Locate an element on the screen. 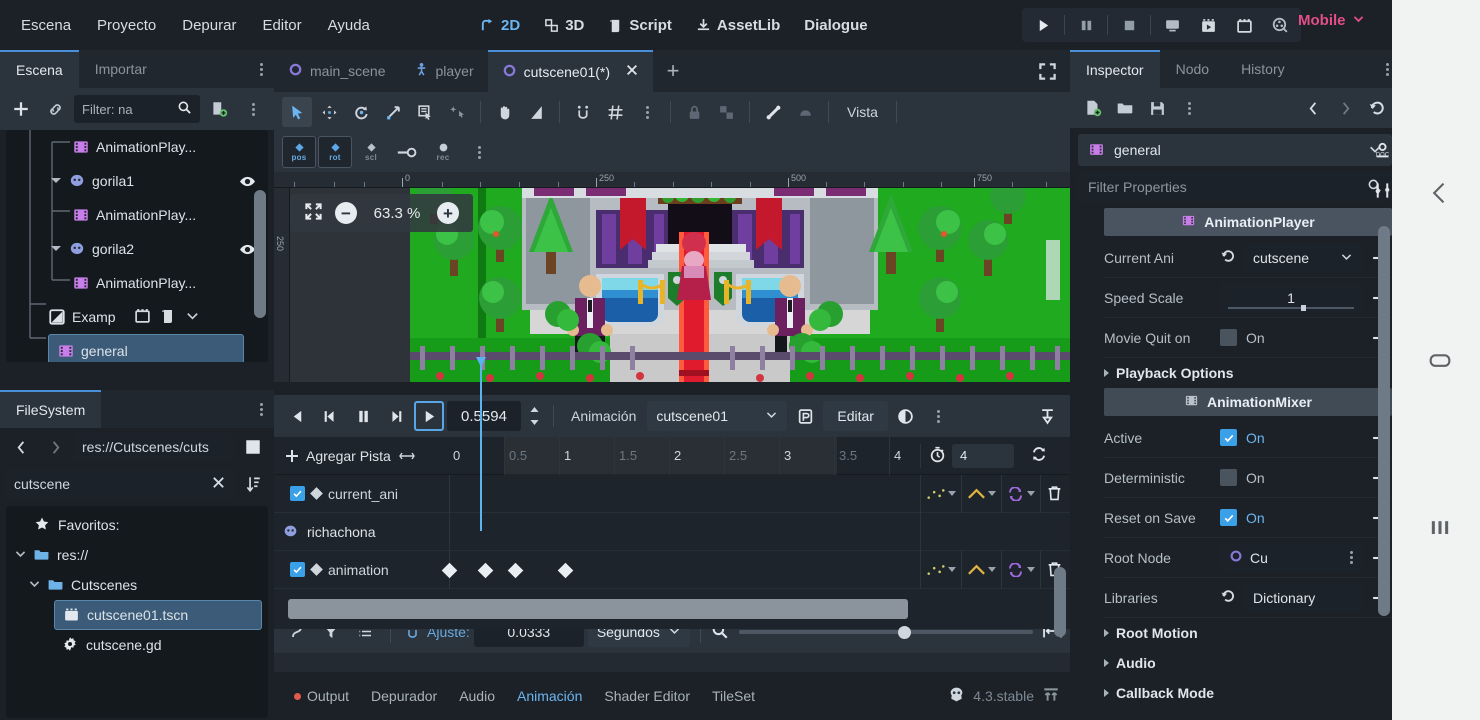  tab-escena: Escena is located at coordinates (39, 69).